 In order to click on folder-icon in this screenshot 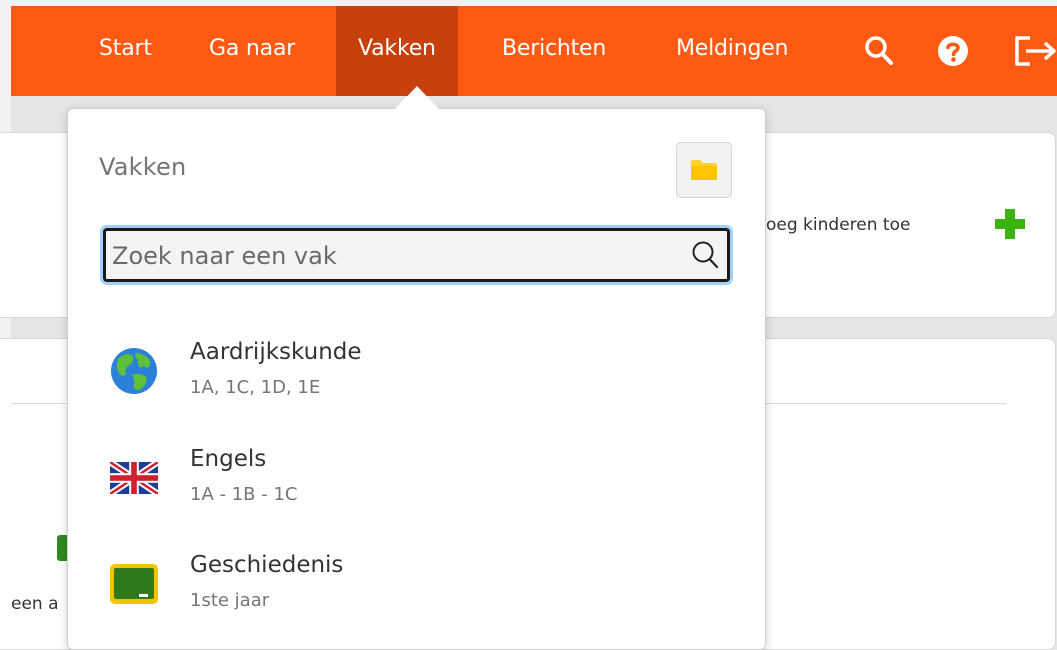, I will do `click(704, 170)`.